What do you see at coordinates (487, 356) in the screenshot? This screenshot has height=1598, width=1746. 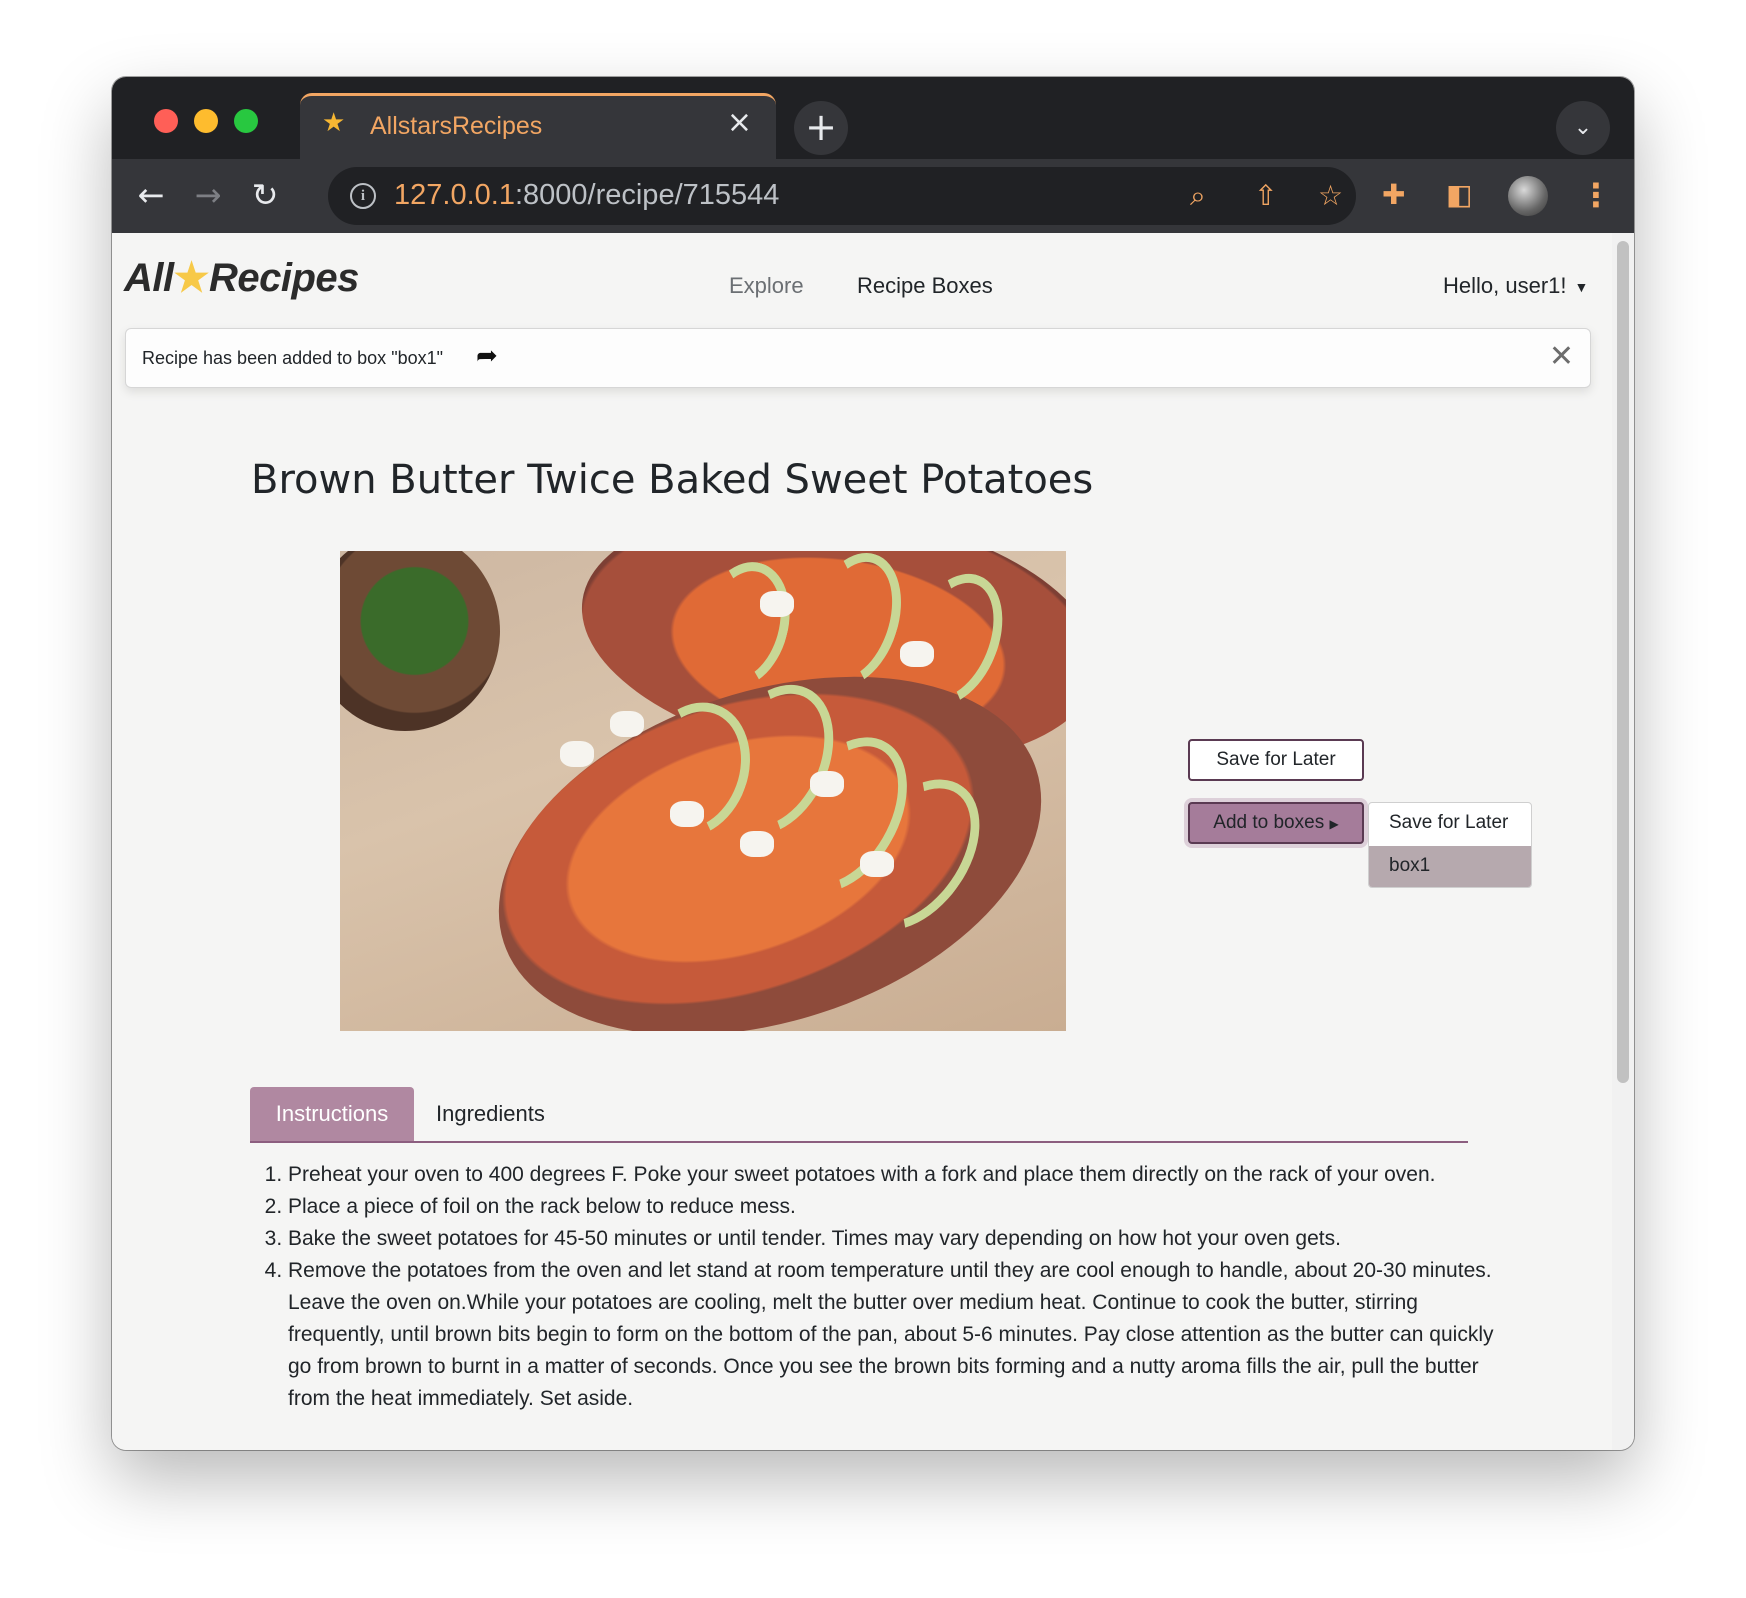 I see `share-arrow-icon: ➦` at bounding box center [487, 356].